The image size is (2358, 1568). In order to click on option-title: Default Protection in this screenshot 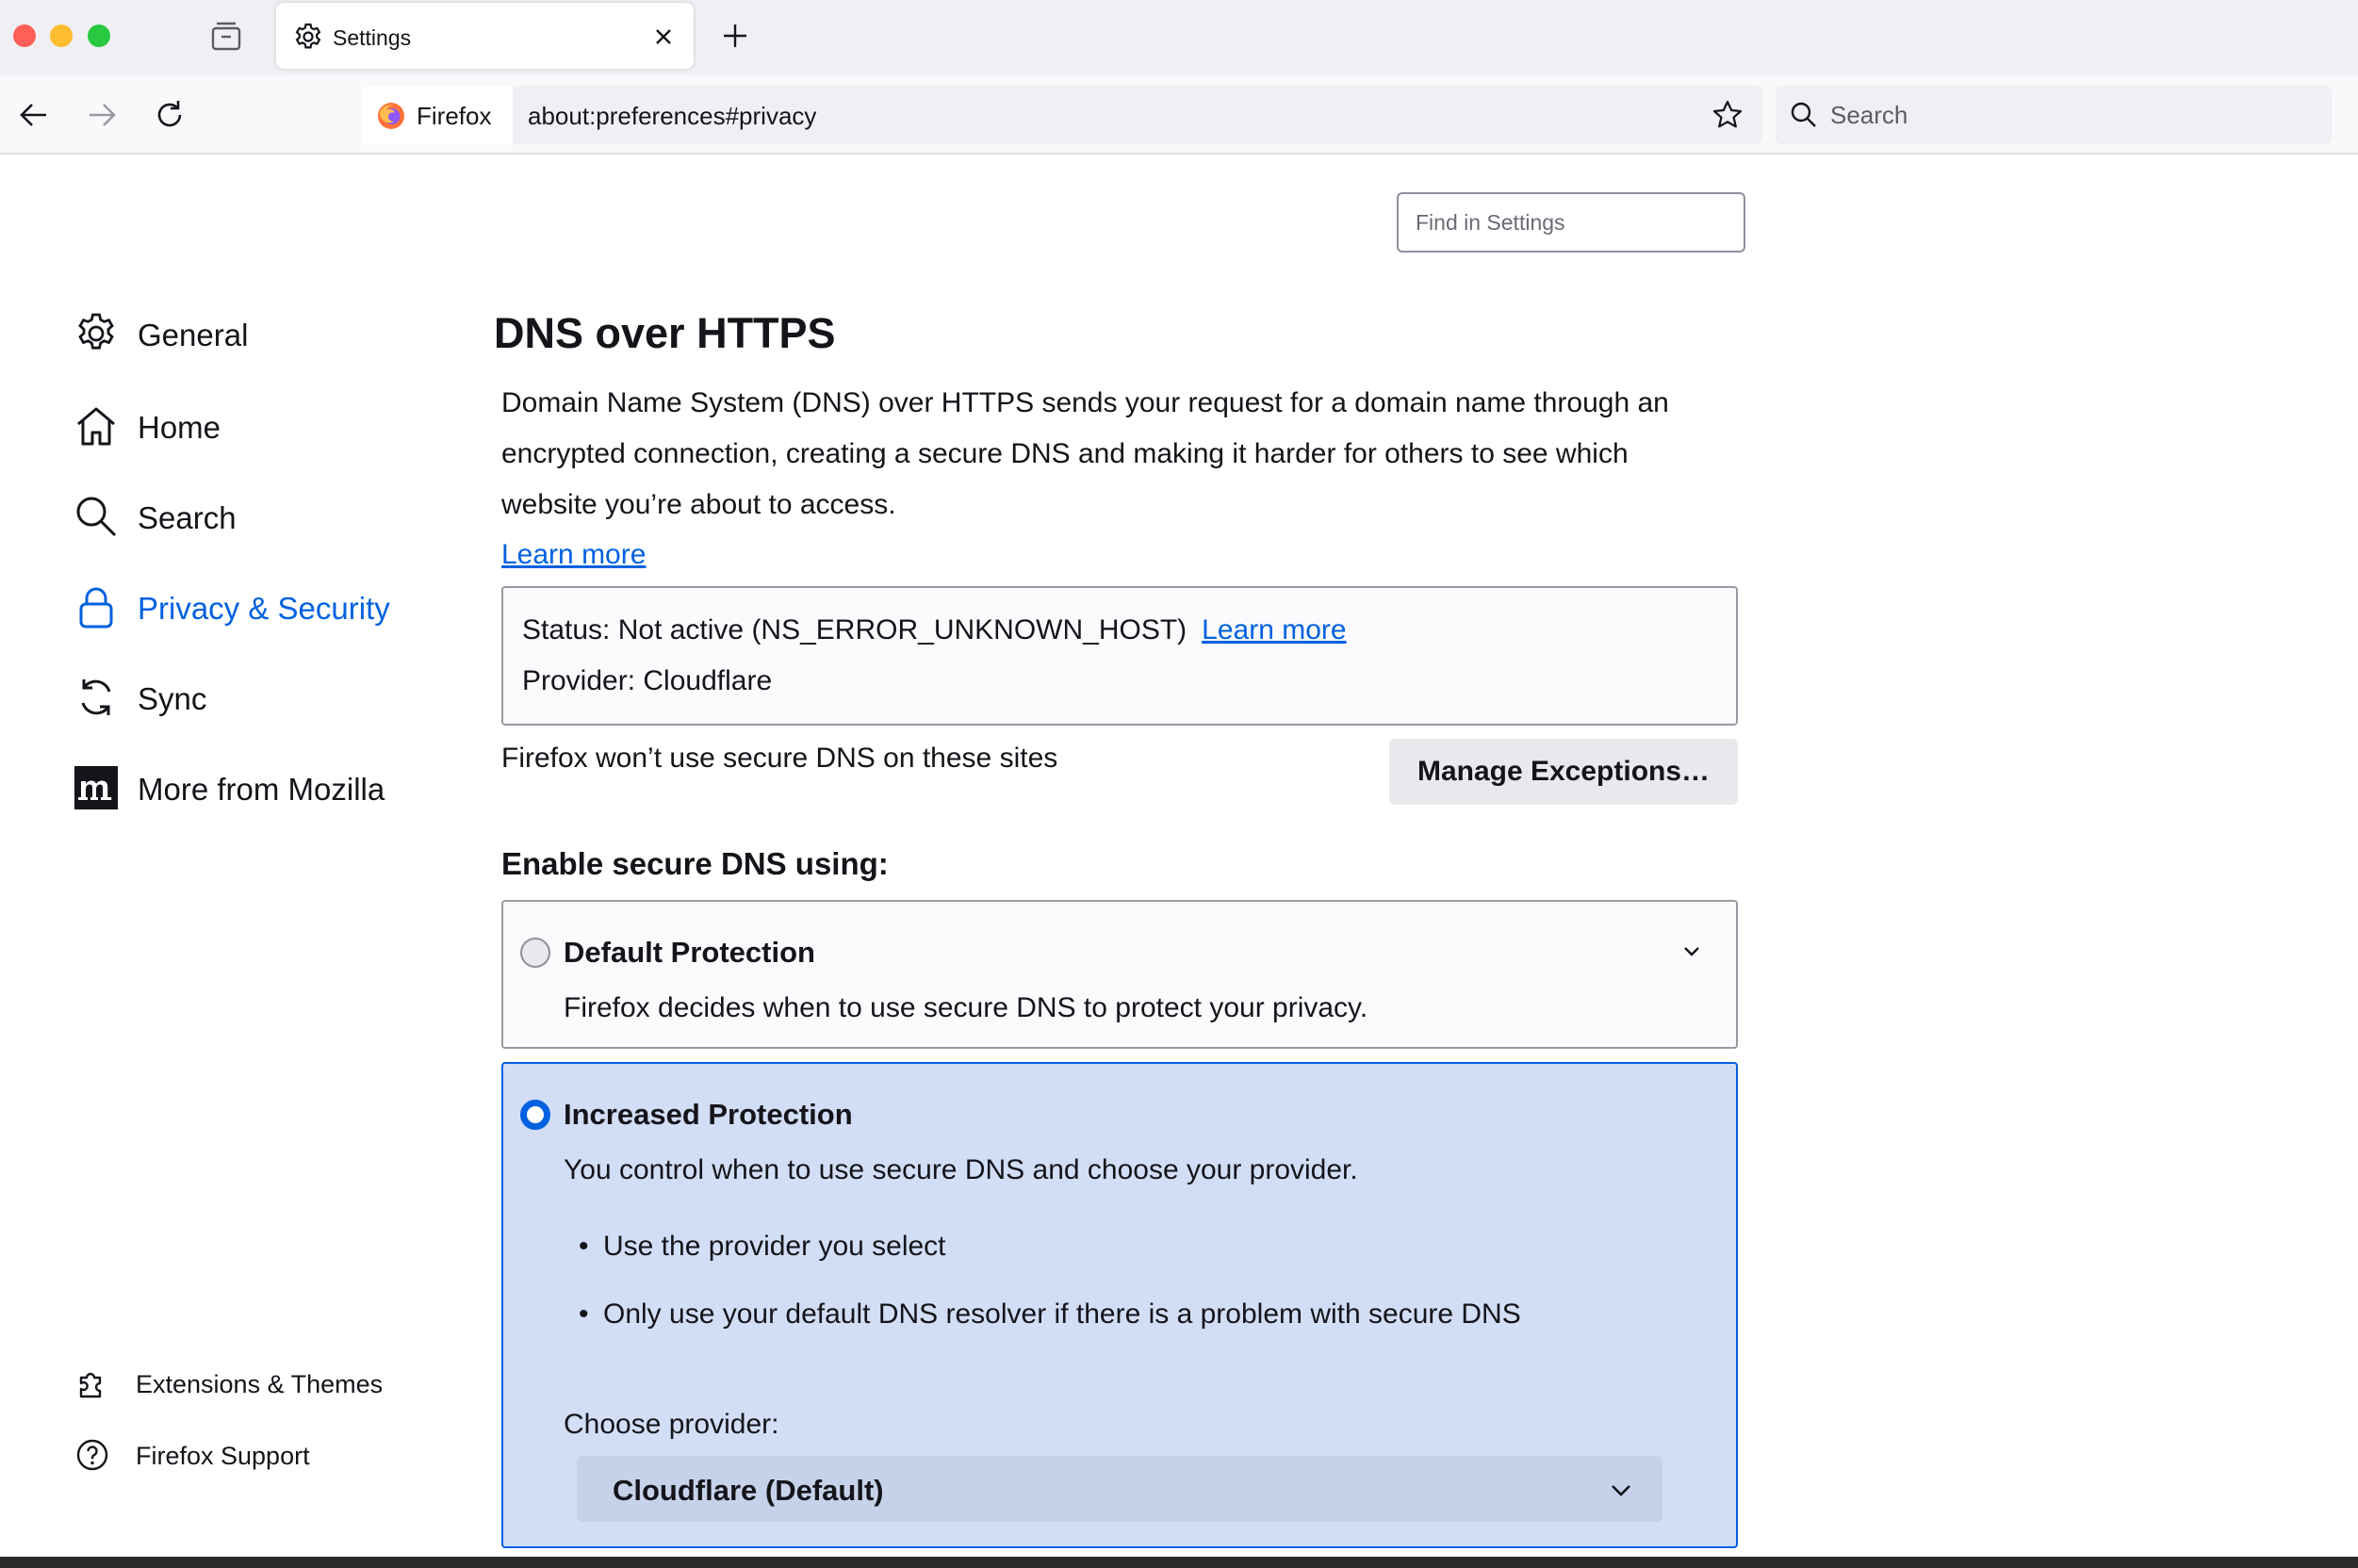, I will do `click(689, 952)`.